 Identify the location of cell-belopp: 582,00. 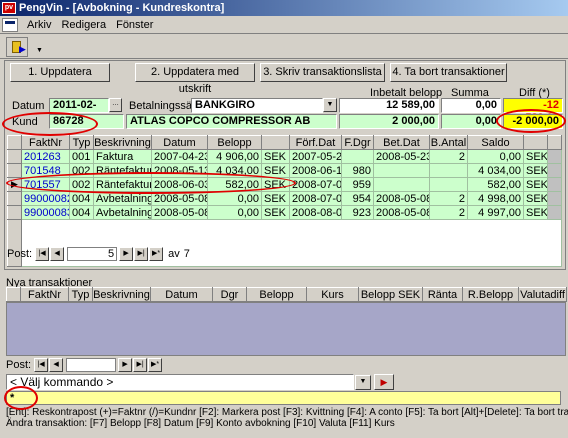
(234, 184).